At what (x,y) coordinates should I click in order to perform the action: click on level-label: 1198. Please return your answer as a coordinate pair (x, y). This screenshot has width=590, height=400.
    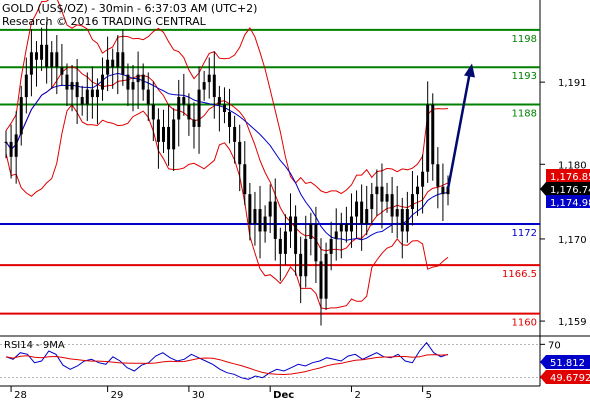
    Looking at the image, I should click on (524, 39).